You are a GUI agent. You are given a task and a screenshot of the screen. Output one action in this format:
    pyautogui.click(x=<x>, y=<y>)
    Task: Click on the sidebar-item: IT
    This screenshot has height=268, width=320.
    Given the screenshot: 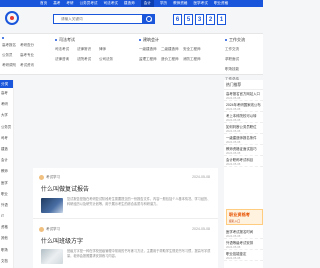 What is the action you would take?
    pyautogui.click(x=6, y=216)
    